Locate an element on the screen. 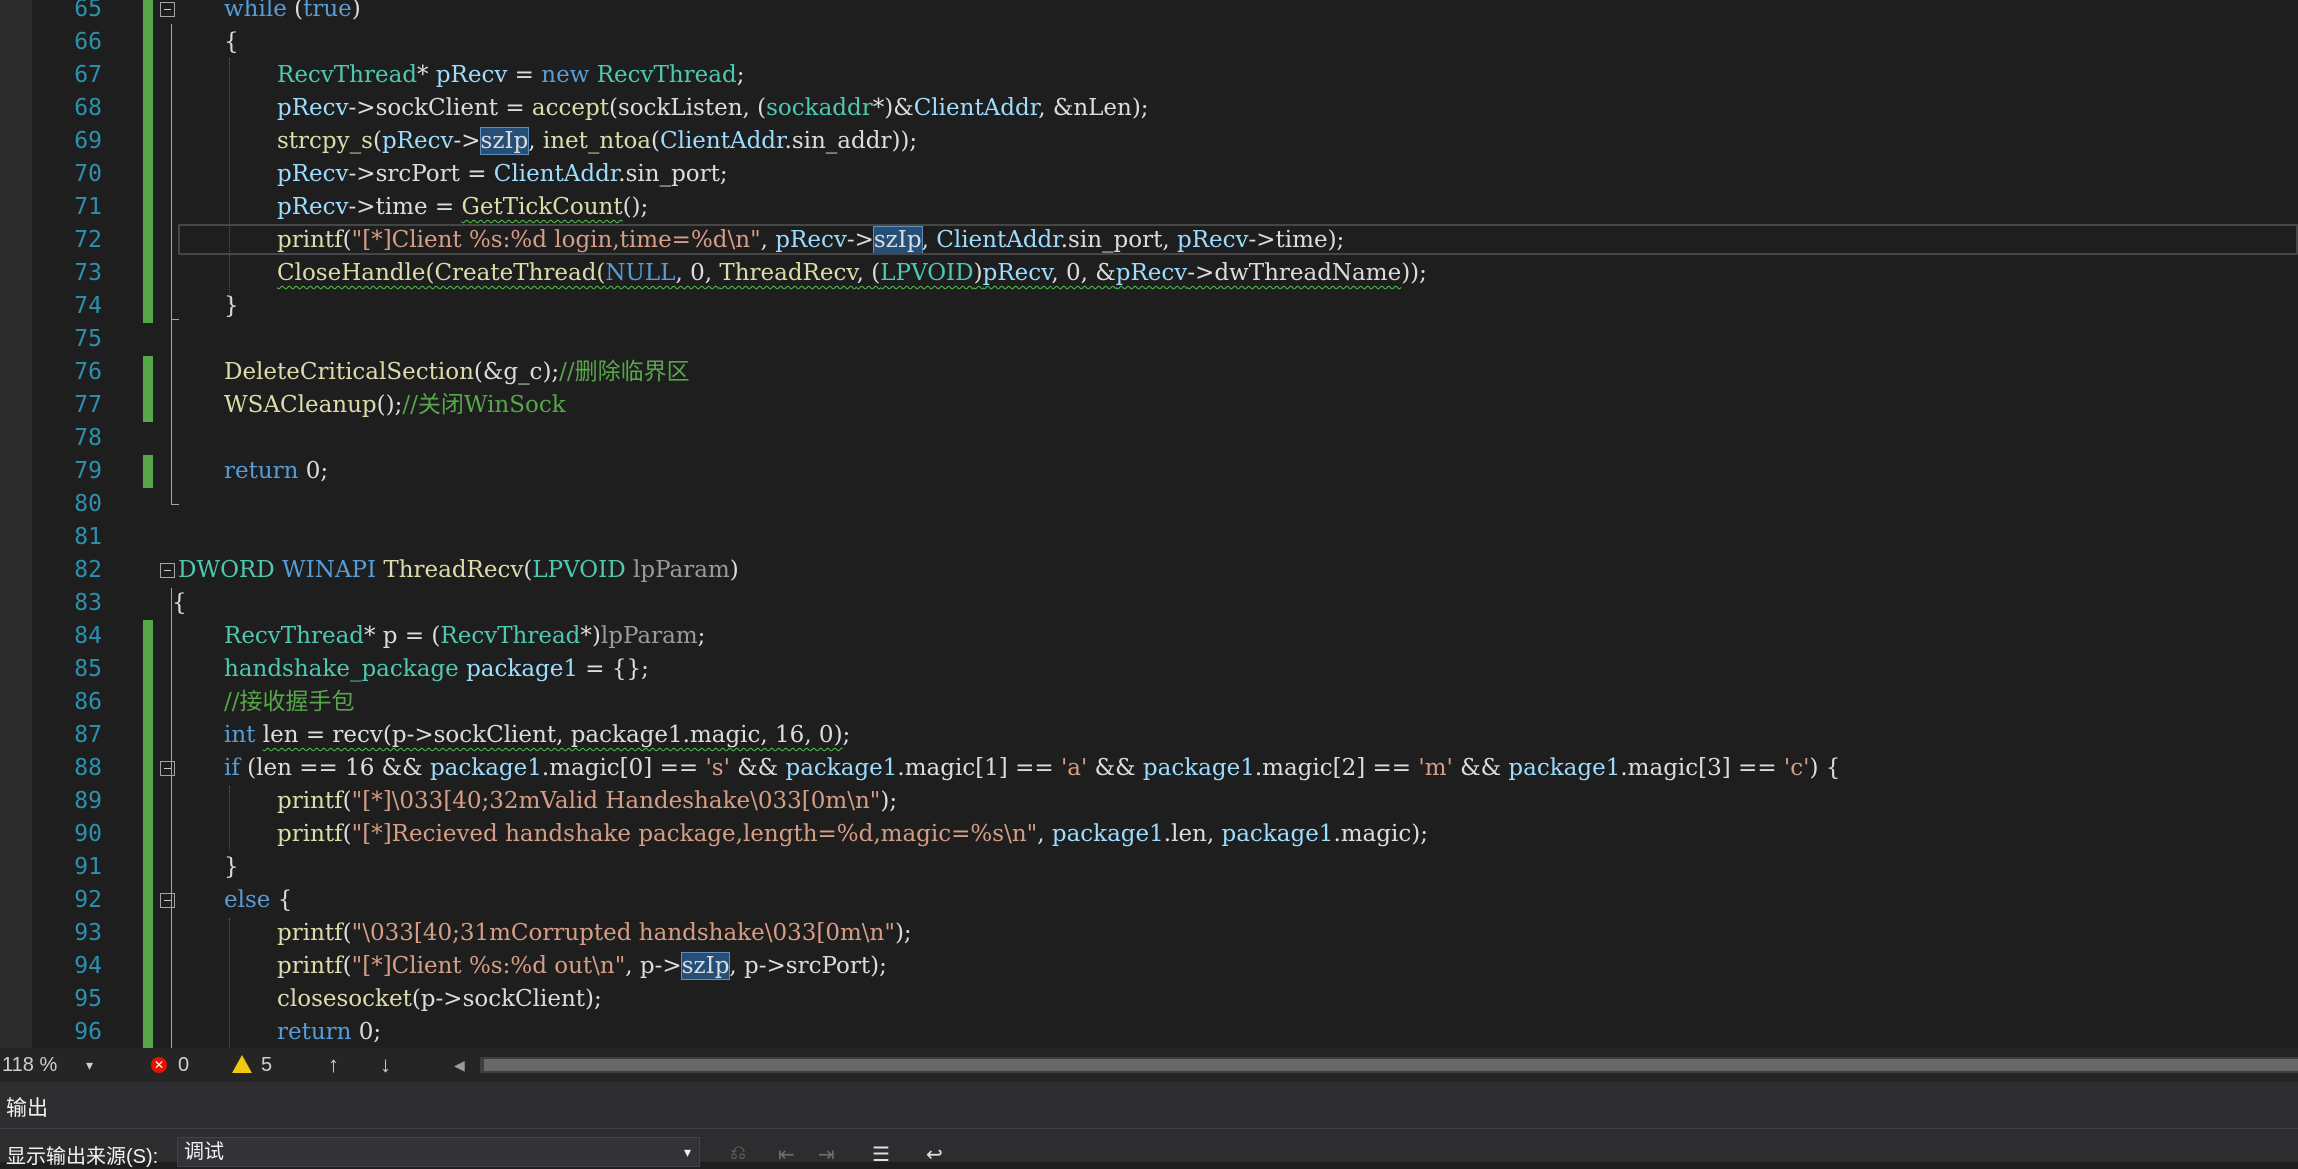 The width and height of the screenshot is (2298, 1169). code-token: inet_ntoa is located at coordinates (597, 141).